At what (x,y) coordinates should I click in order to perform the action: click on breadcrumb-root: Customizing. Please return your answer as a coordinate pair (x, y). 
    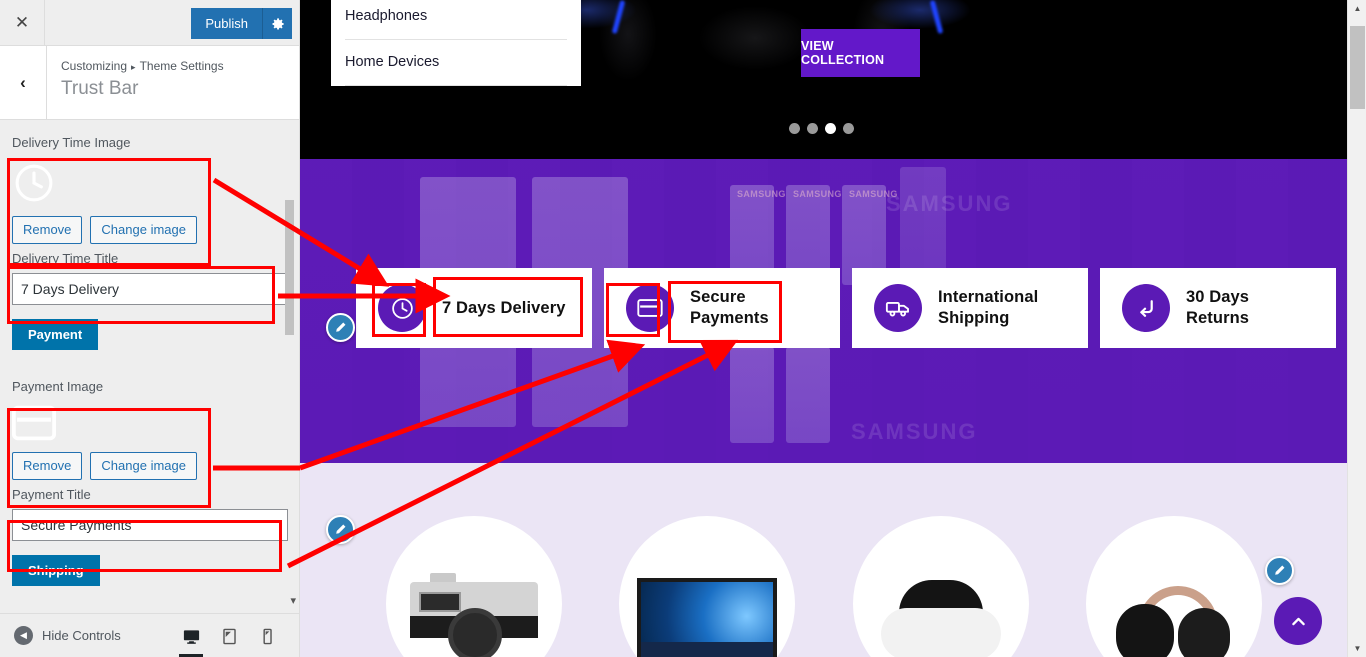
    Looking at the image, I should click on (94, 66).